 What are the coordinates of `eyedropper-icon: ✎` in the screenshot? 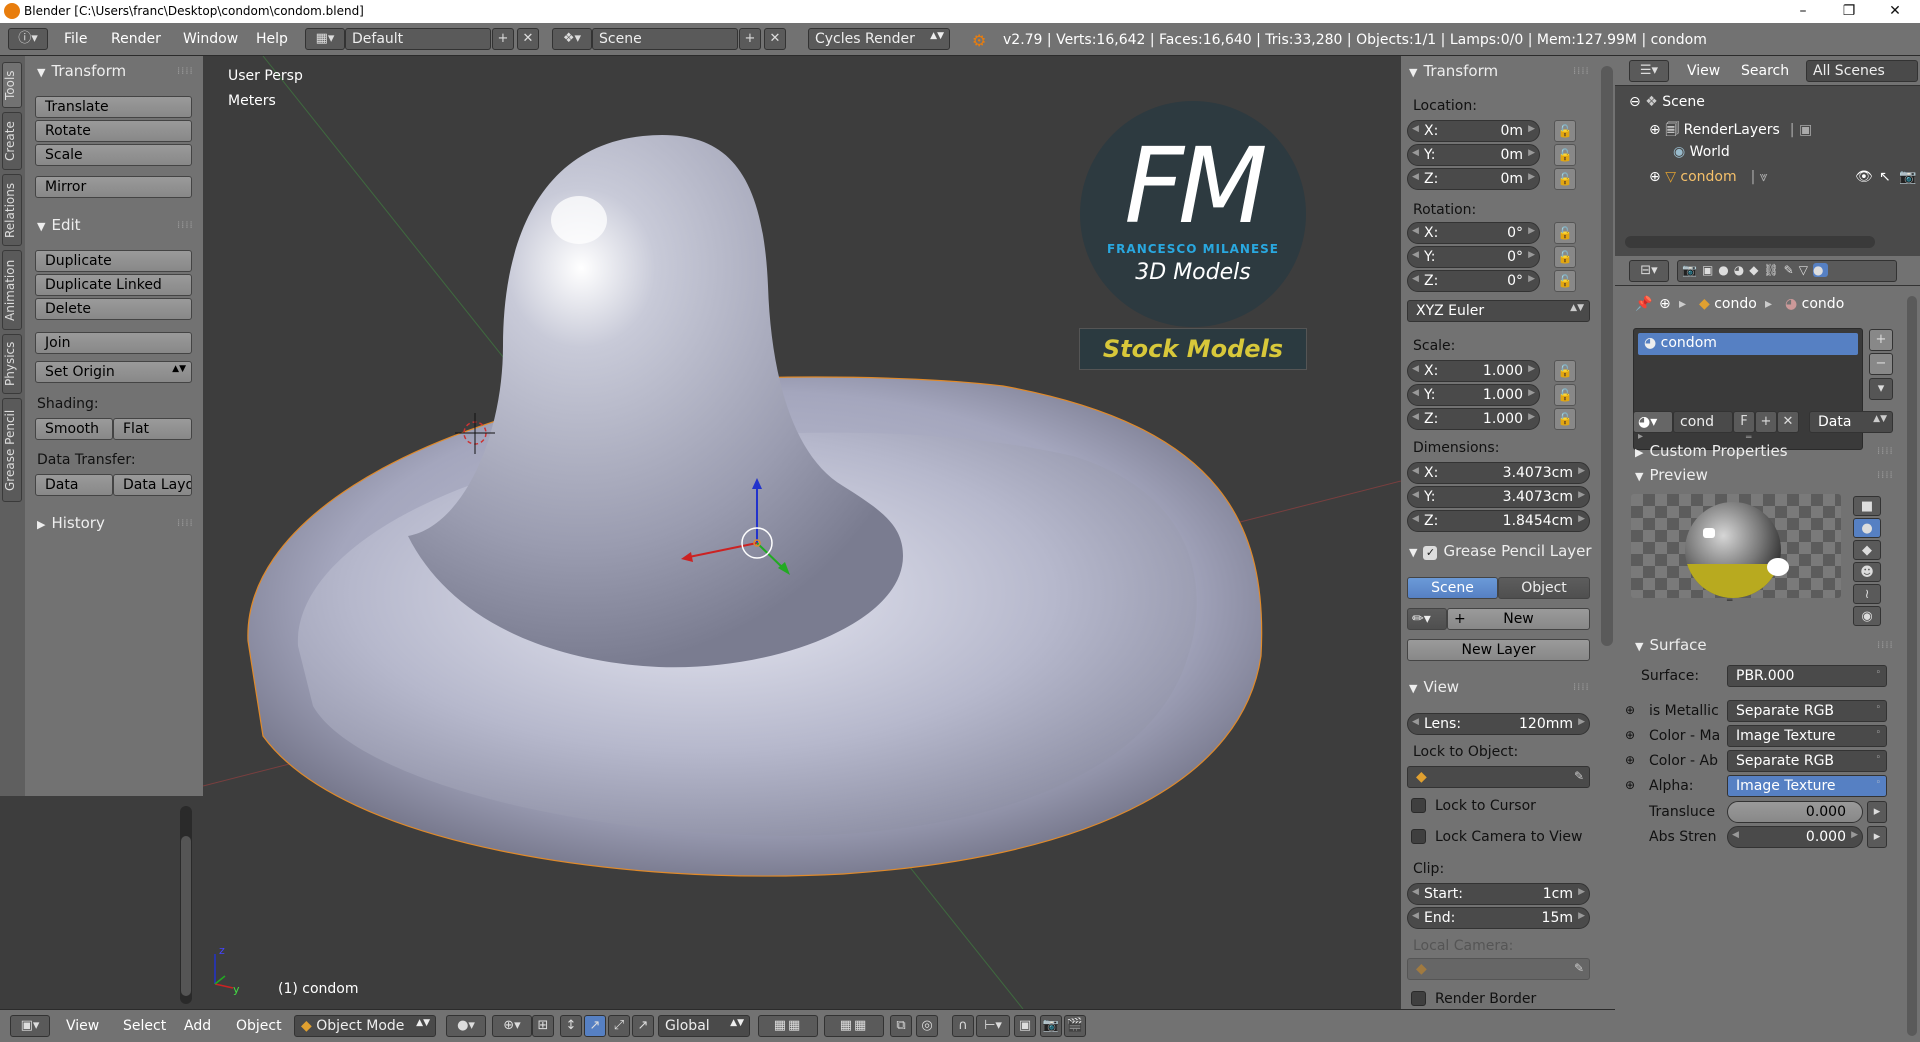 It's located at (1579, 968).